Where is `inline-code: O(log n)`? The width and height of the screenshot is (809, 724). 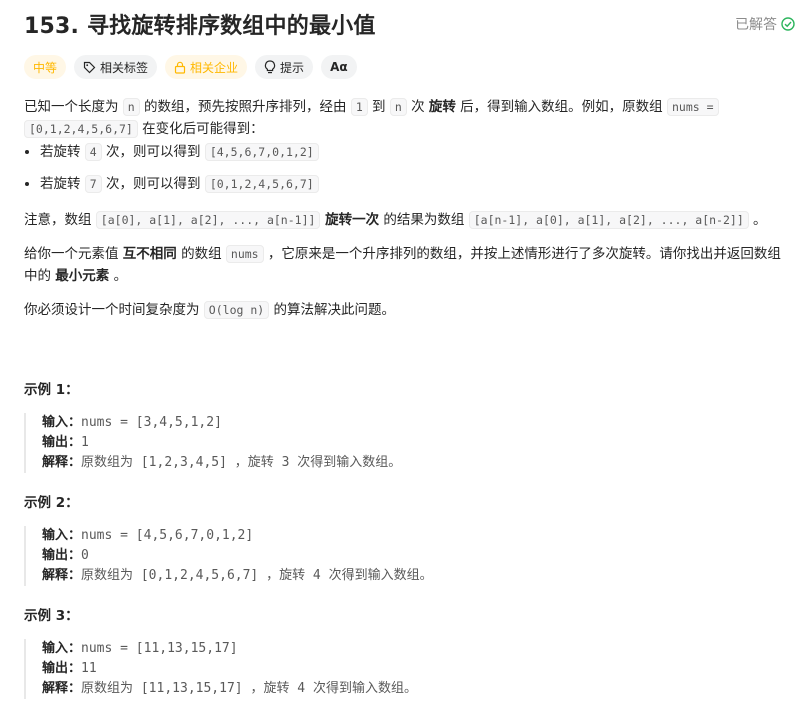
inline-code: O(log n) is located at coordinates (236, 310).